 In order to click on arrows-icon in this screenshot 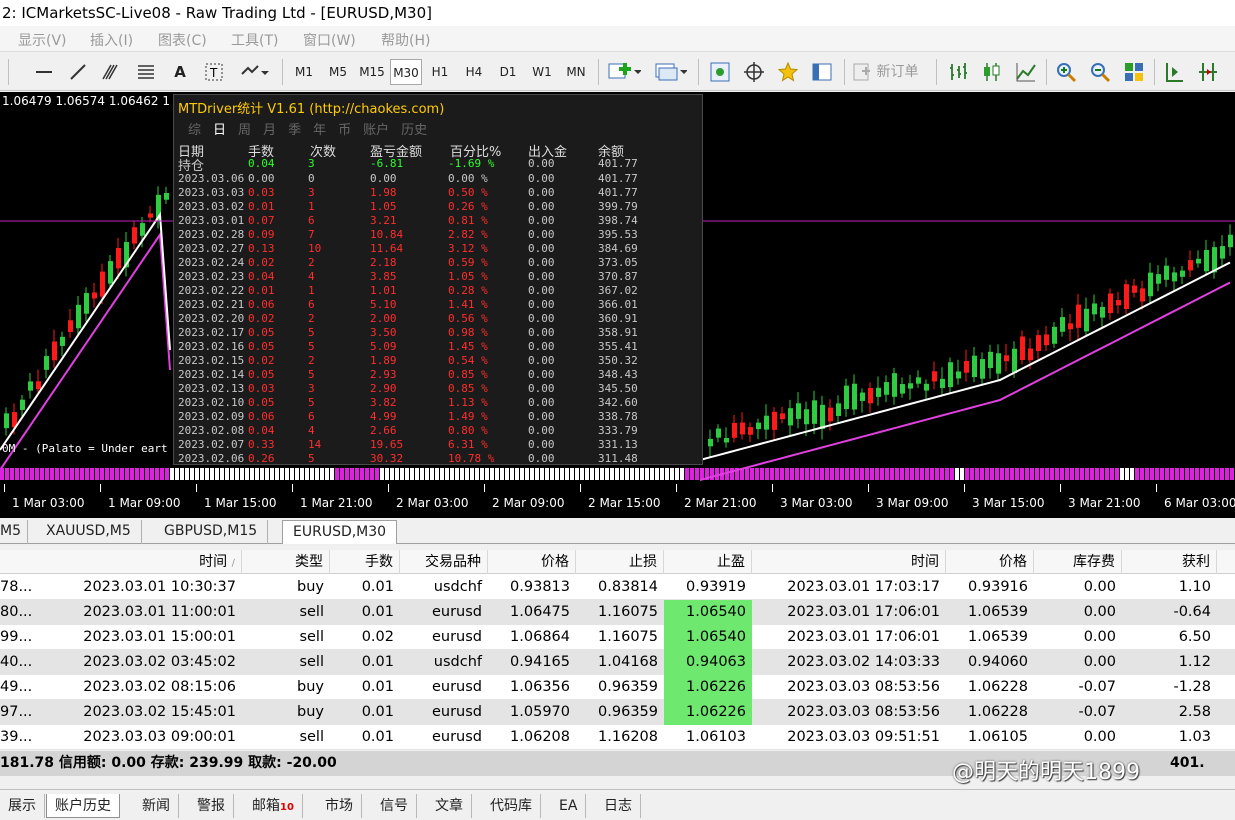, I will do `click(254, 72)`.